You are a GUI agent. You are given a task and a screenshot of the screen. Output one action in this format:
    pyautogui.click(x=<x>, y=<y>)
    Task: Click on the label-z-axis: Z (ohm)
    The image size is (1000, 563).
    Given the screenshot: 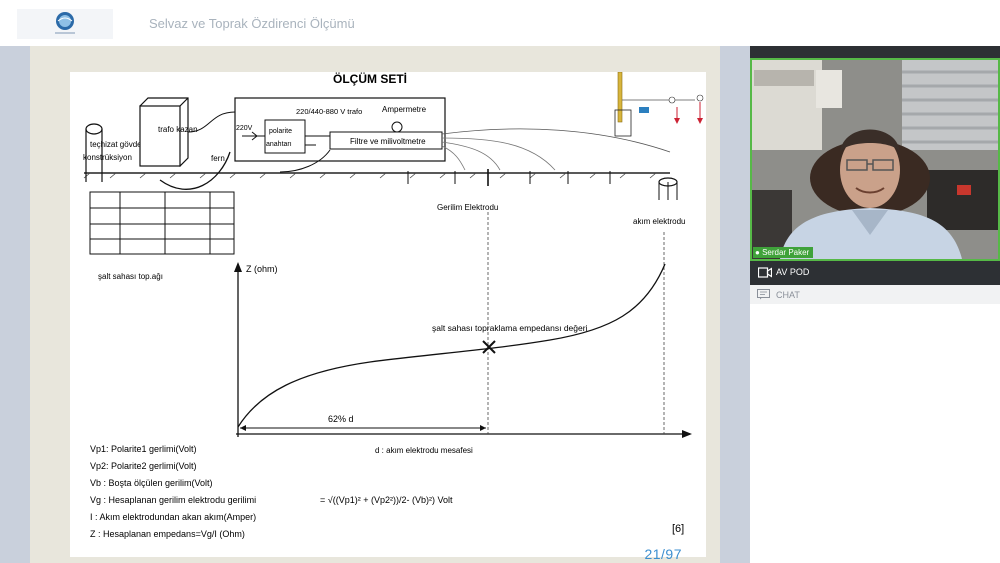 What is the action you would take?
    pyautogui.click(x=262, y=269)
    